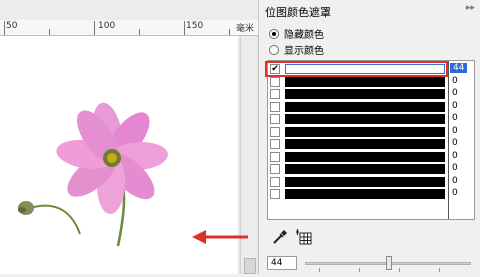 The image size is (480, 277). What do you see at coordinates (282, 263) in the screenshot?
I see `tolerance-input: 44` at bounding box center [282, 263].